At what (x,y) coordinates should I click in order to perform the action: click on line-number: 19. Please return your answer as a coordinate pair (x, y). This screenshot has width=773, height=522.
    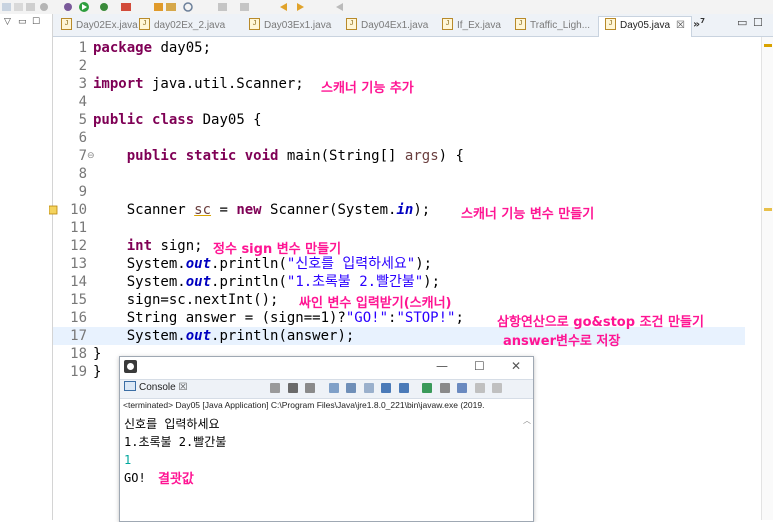
    Looking at the image, I should click on (78, 372).